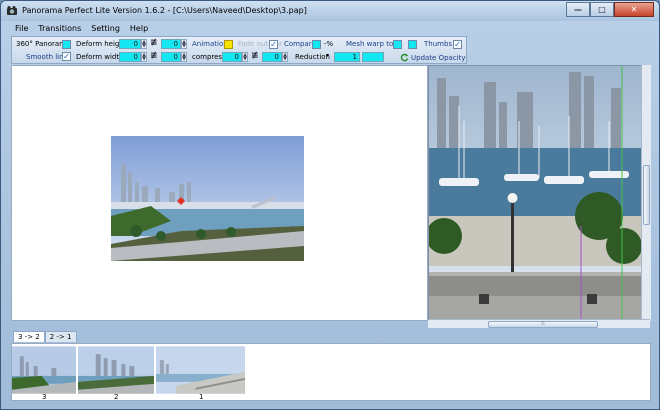 The image size is (660, 410). What do you see at coordinates (312, 57) in the screenshot?
I see `reduction-dropdown: Reduction` at bounding box center [312, 57].